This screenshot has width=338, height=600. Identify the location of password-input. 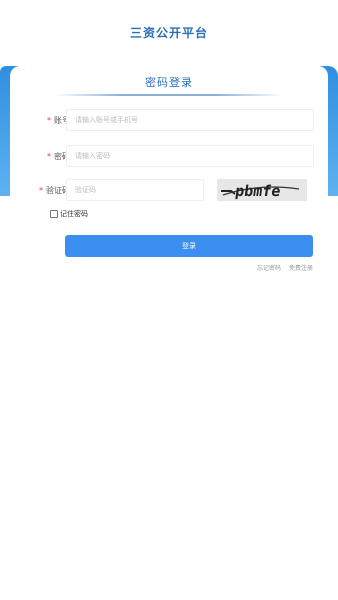
(190, 156).